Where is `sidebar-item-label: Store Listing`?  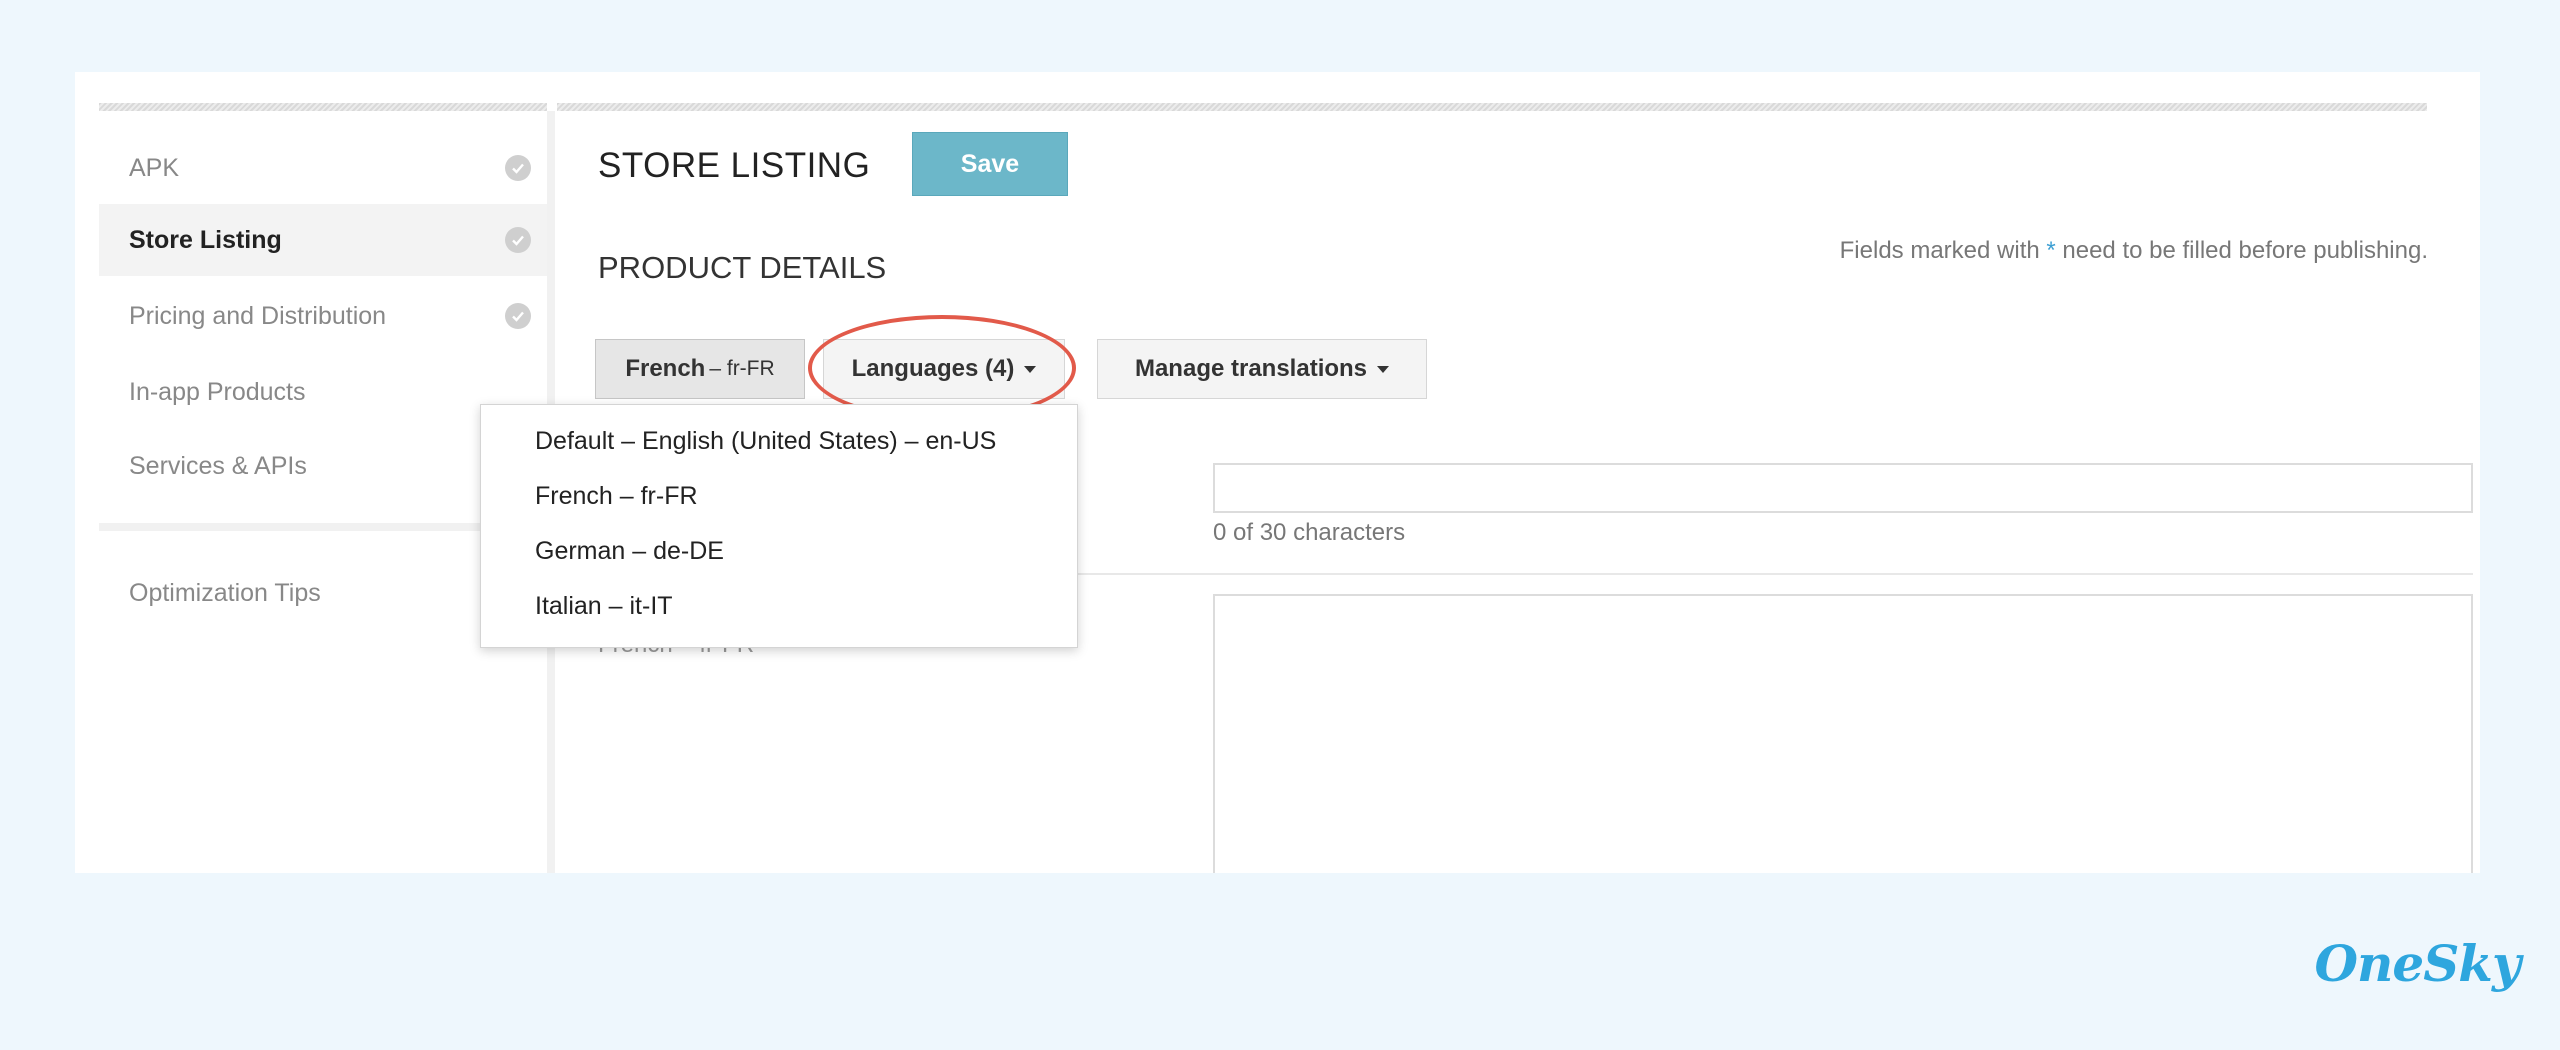
sidebar-item-label: Store Listing is located at coordinates (205, 239).